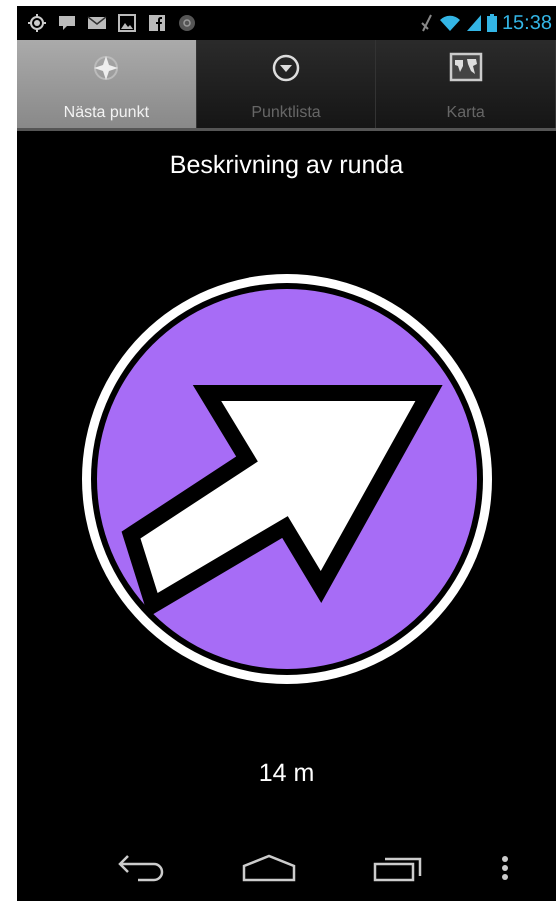 The image size is (556, 901). Describe the element at coordinates (286, 773) in the screenshot. I see `distance-text: 14 m` at that location.